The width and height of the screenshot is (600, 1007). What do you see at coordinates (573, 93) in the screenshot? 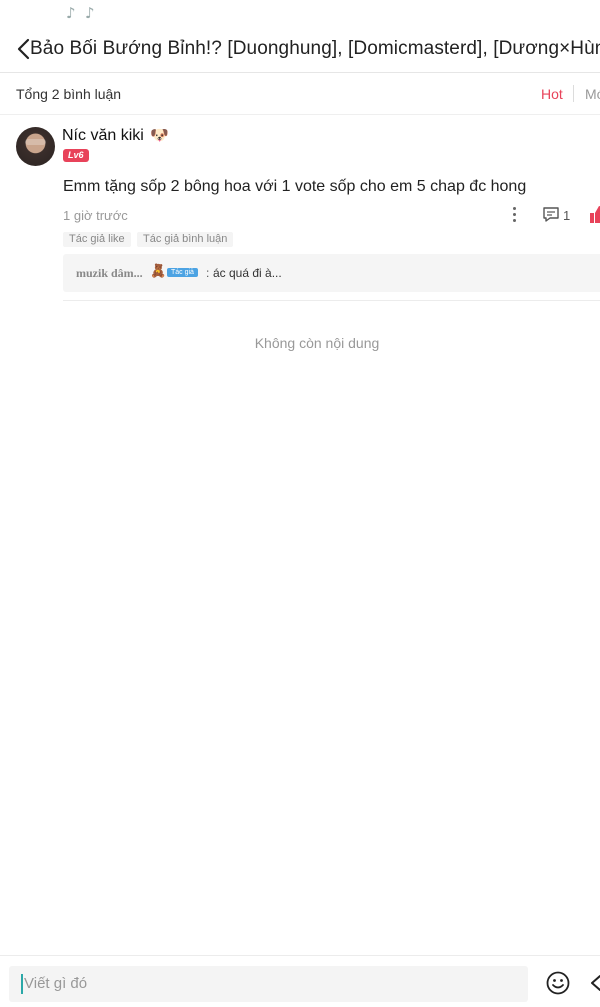
I see `sort-divider` at bounding box center [573, 93].